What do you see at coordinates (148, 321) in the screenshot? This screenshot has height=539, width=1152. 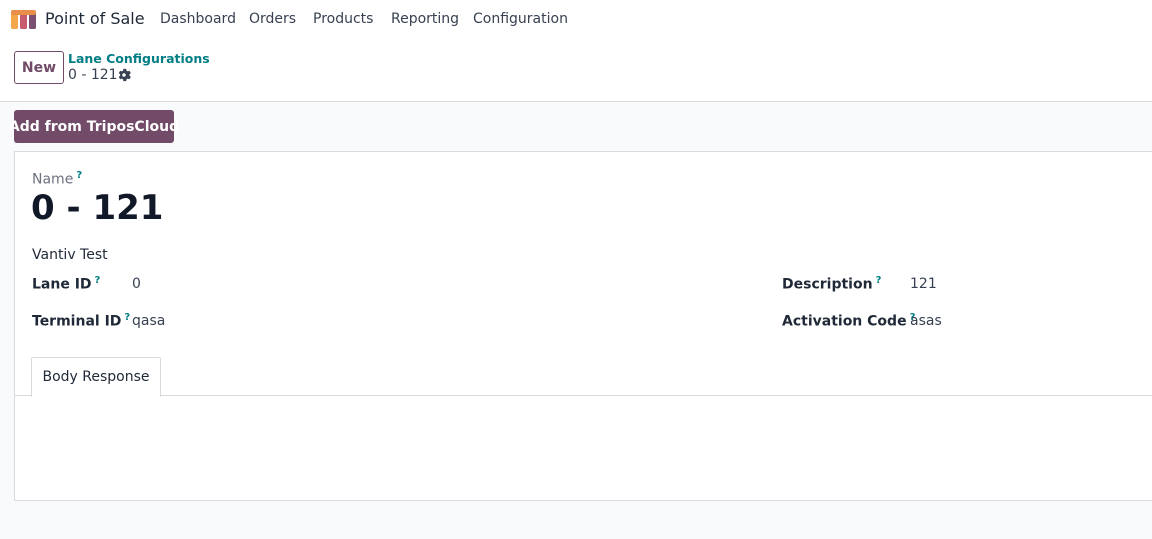 I see `terminal-id-value: qasa` at bounding box center [148, 321].